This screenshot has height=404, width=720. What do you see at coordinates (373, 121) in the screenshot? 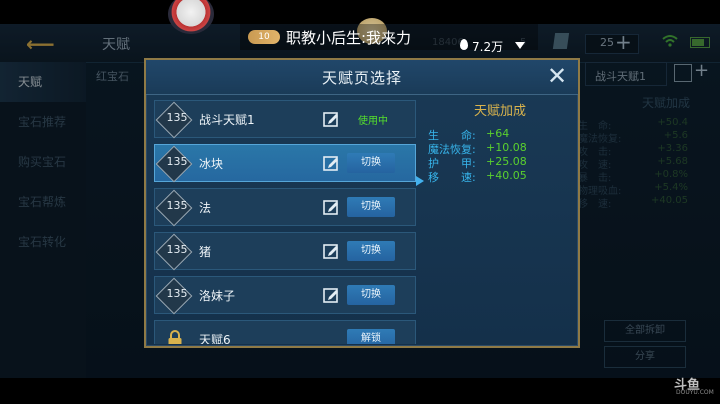
I see `in-use-label: 使用中` at bounding box center [373, 121].